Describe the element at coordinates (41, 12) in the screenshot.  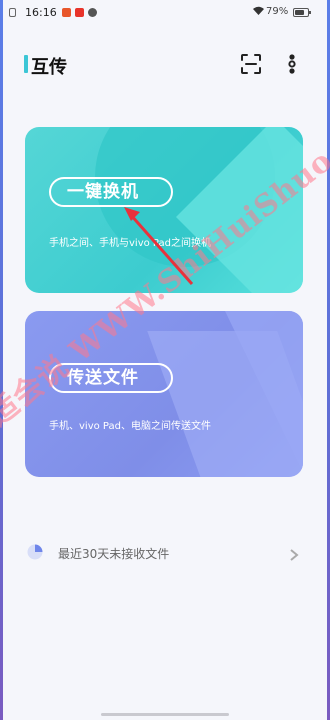
I see `status-time: 16:16` at that location.